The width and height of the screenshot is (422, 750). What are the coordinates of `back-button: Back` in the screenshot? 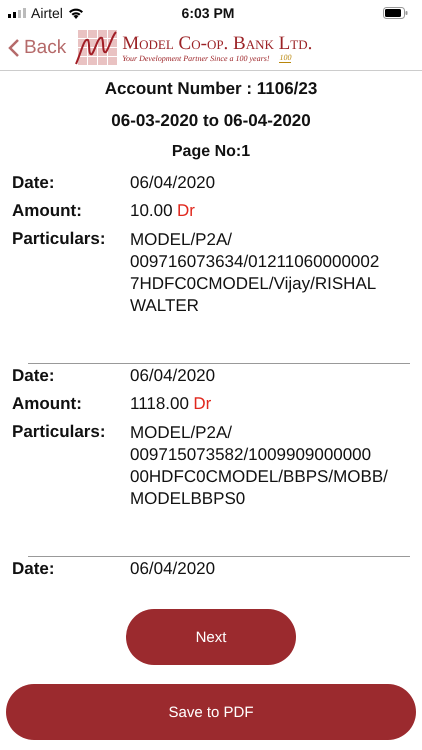 It's located at (37, 48).